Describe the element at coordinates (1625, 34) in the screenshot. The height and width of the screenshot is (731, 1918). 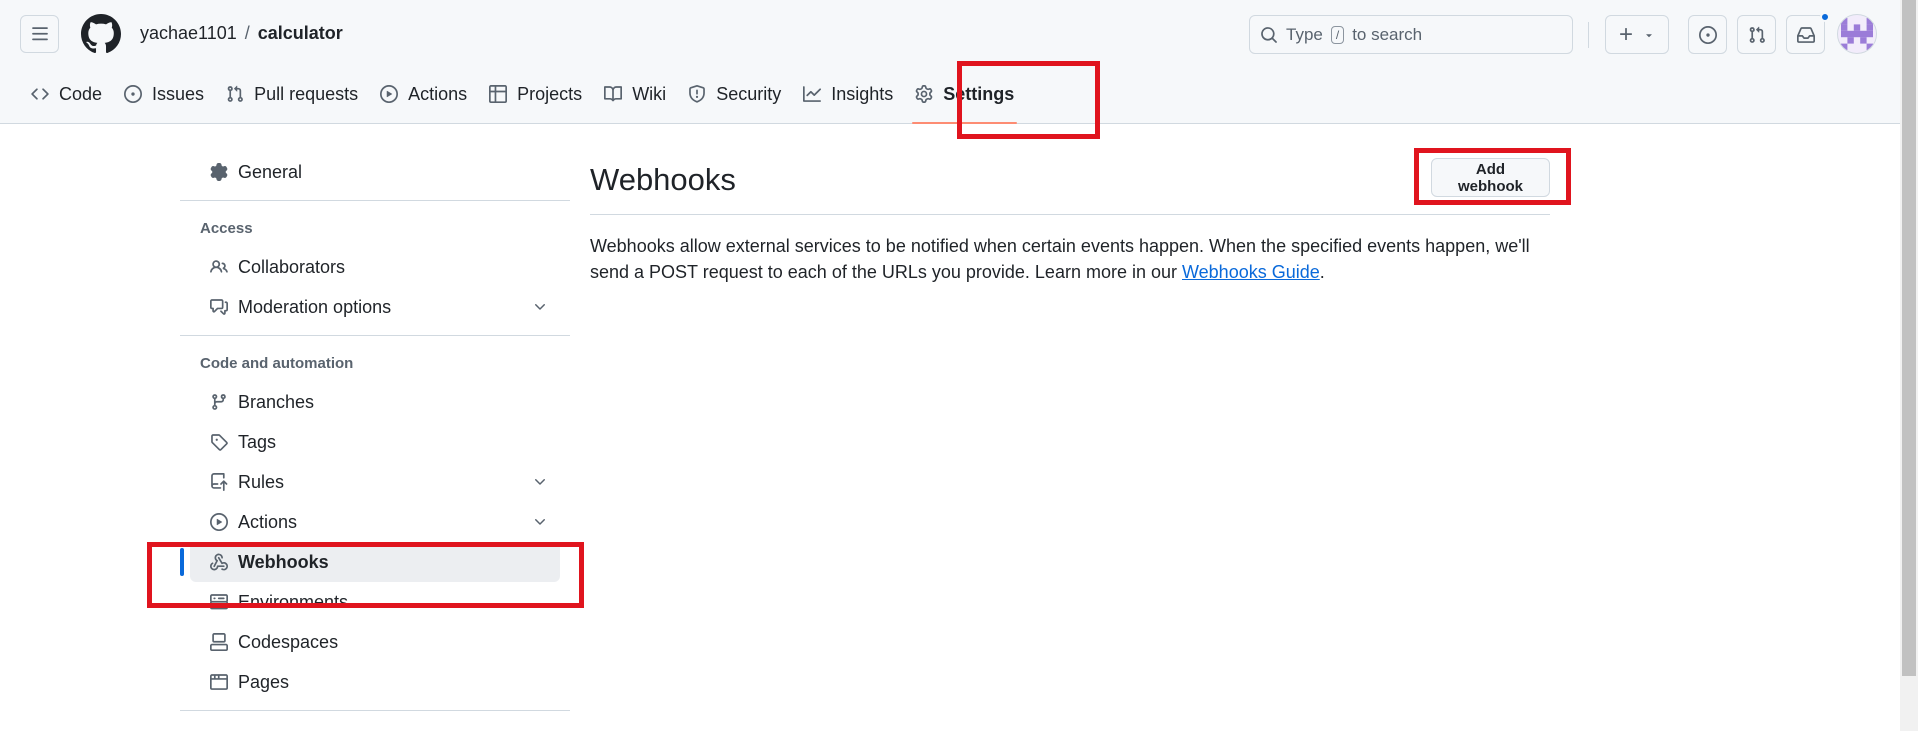
I see `plus-icon: +` at that location.